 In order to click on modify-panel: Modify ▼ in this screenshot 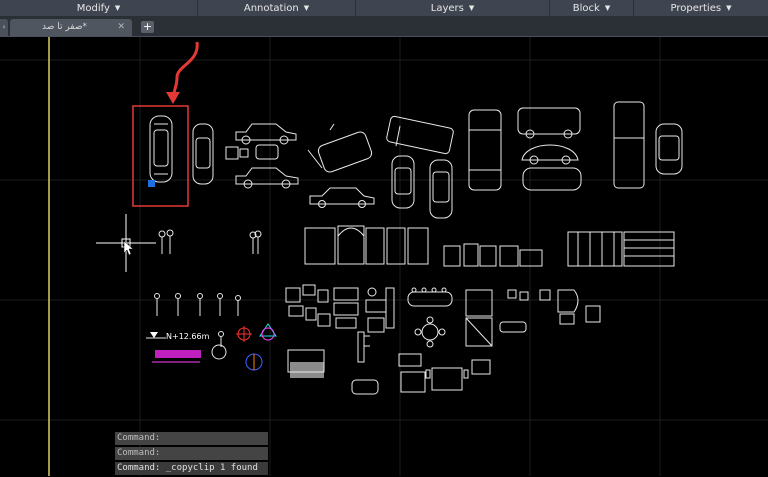, I will do `click(99, 8)`.